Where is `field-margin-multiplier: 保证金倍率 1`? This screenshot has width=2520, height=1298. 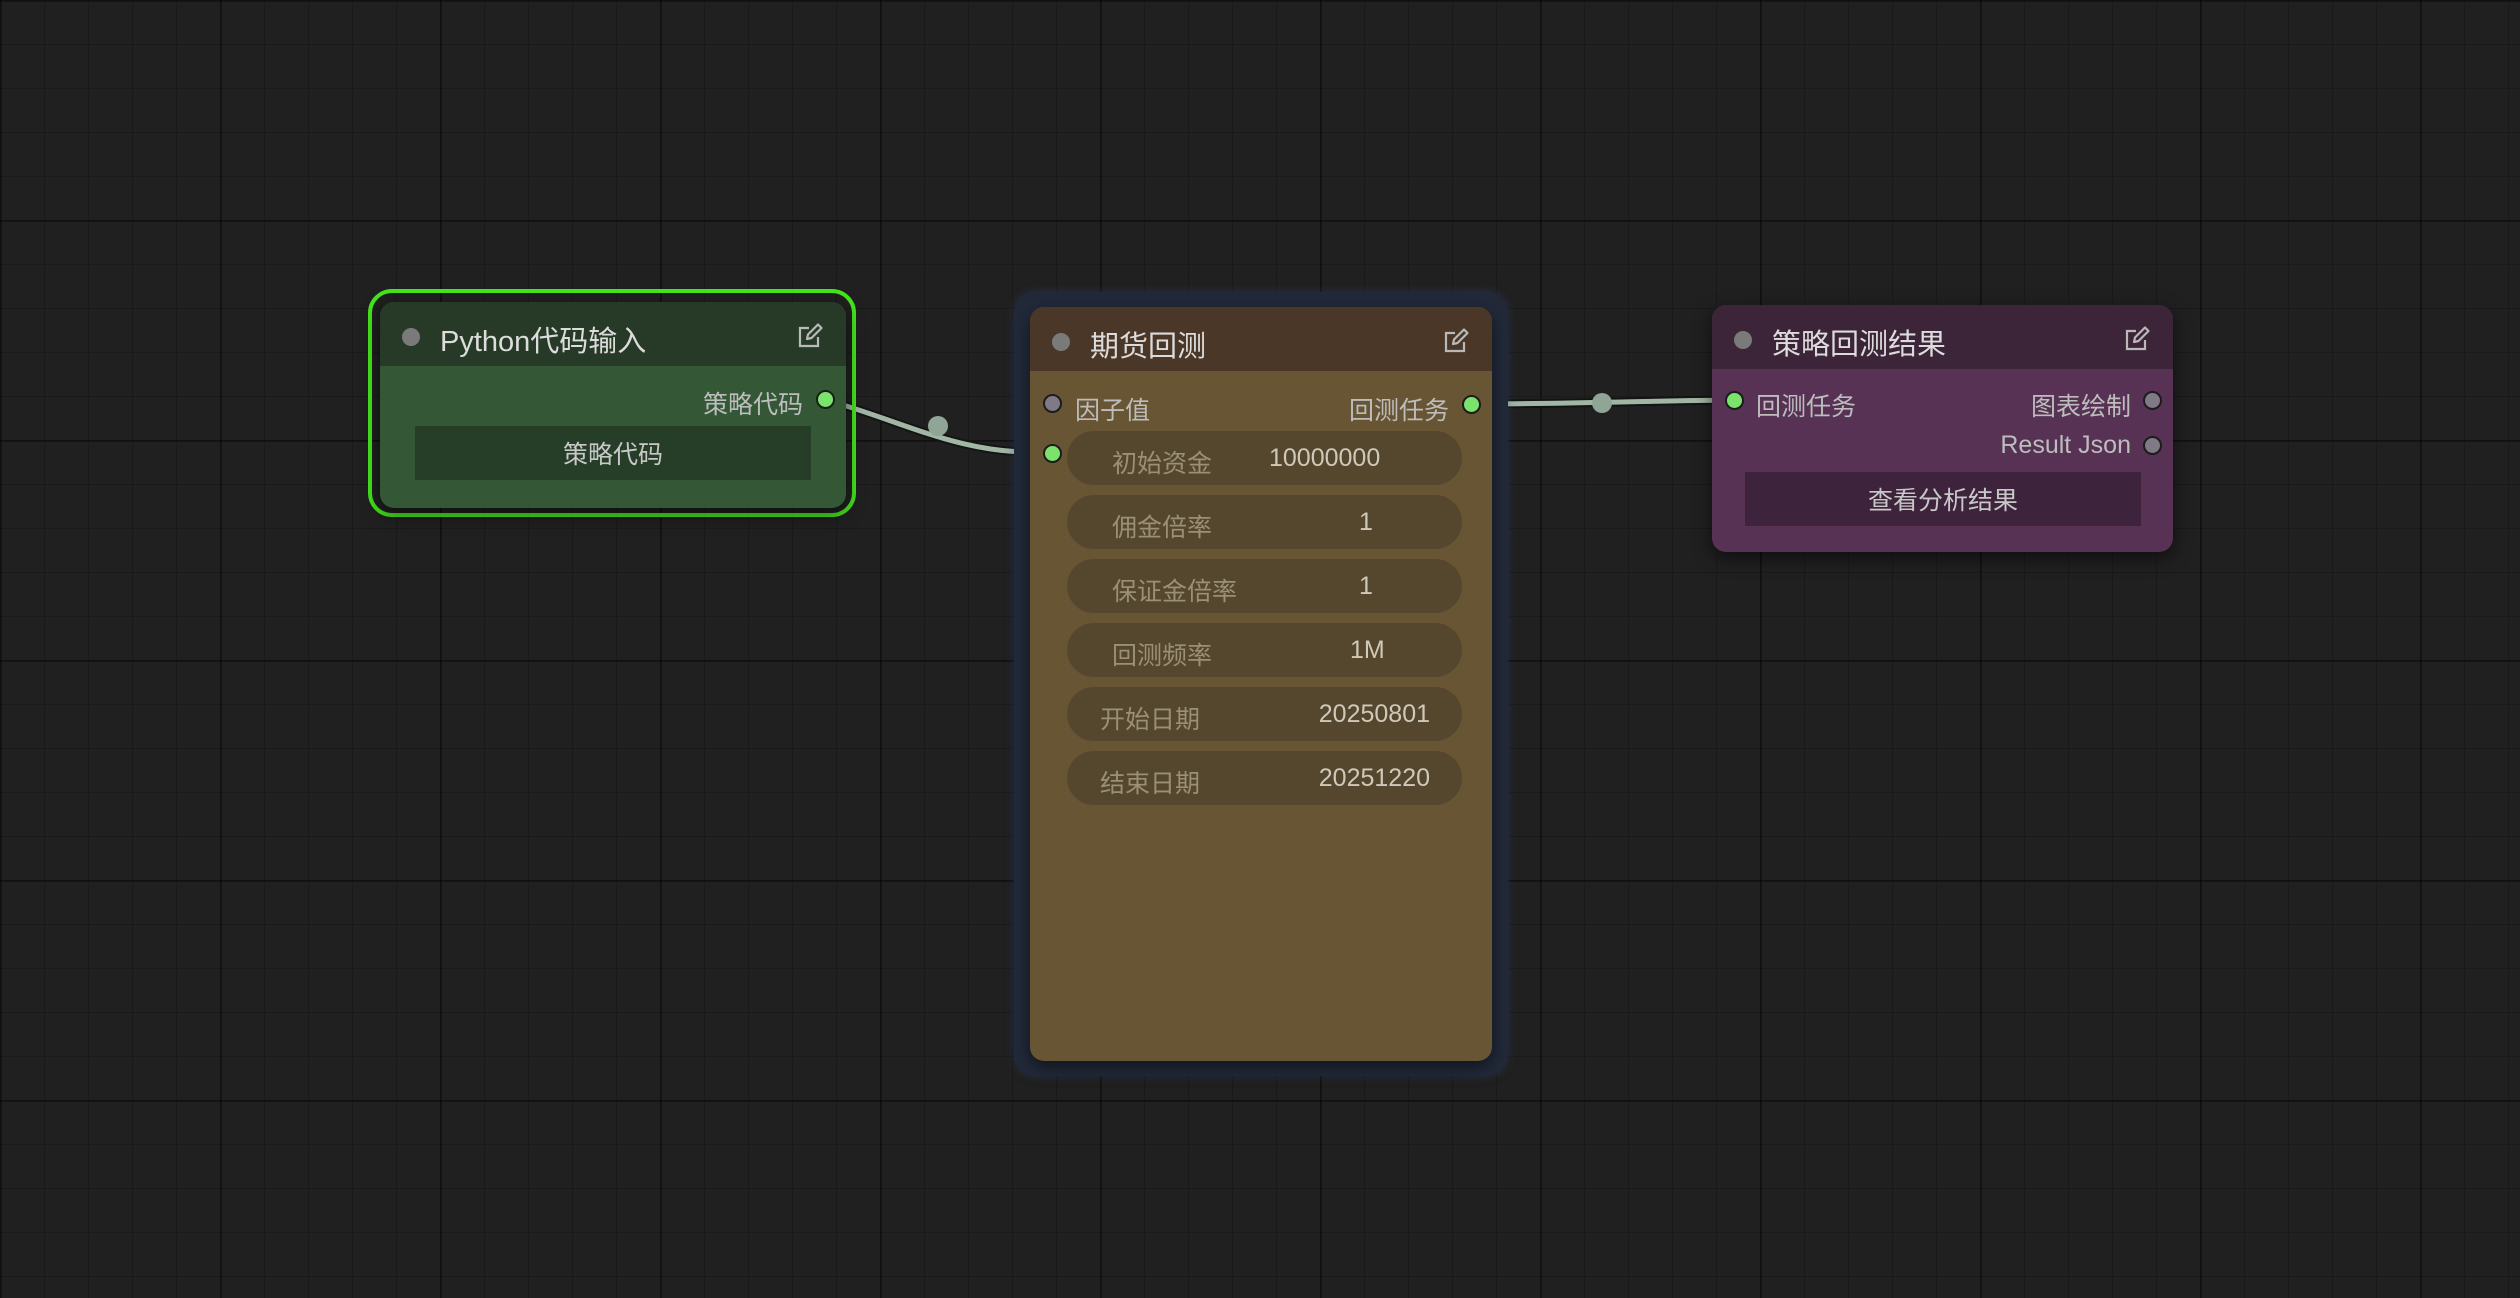
field-margin-multiplier: 保证金倍率 1 is located at coordinates (1264, 586).